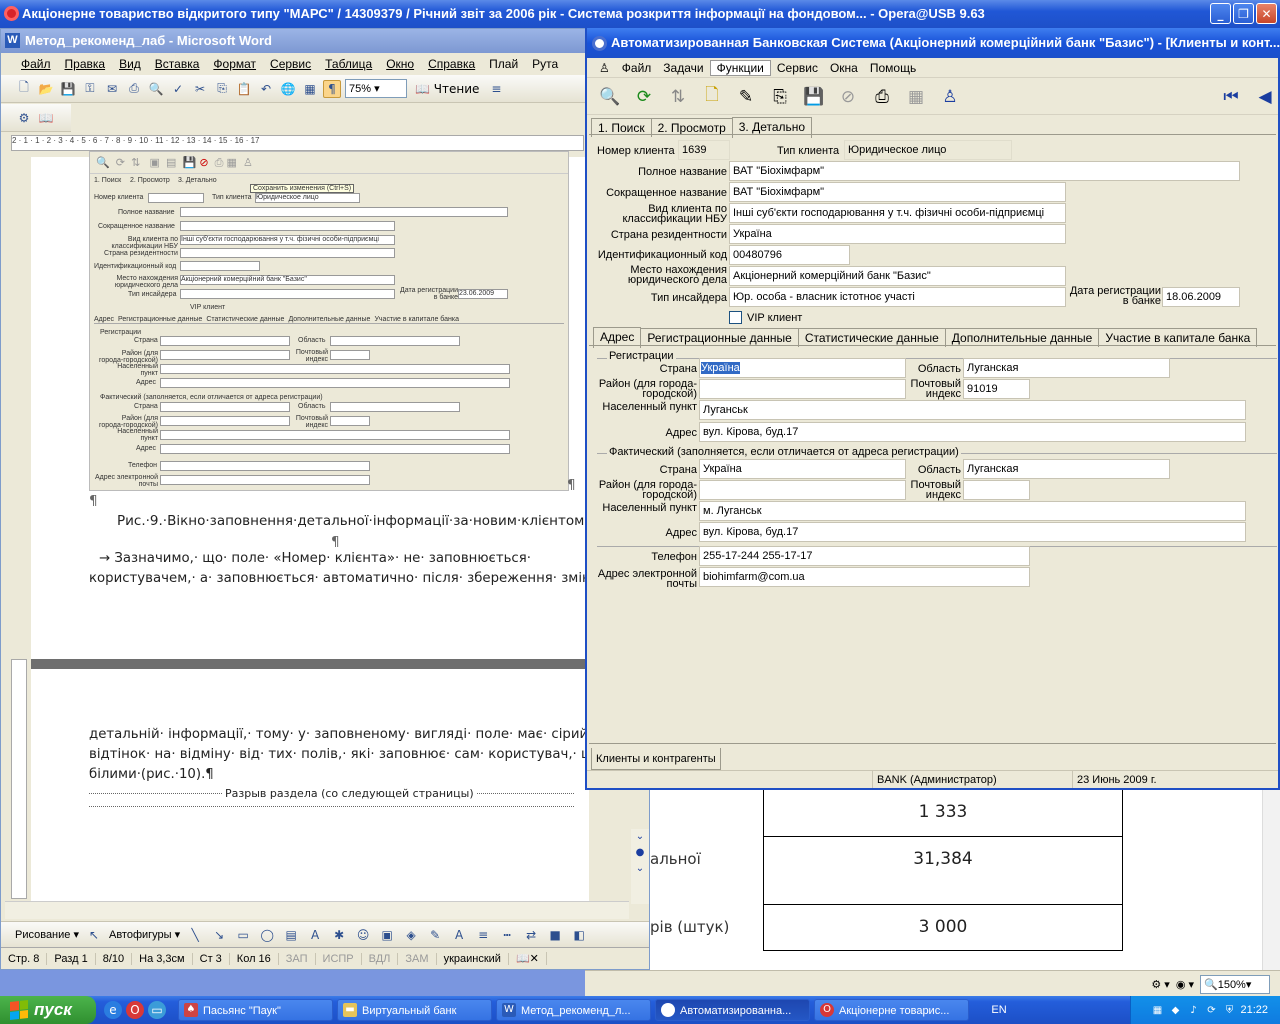 This screenshot has height=1024, width=1280. I want to click on align-icon: ≡, so click(496, 89).